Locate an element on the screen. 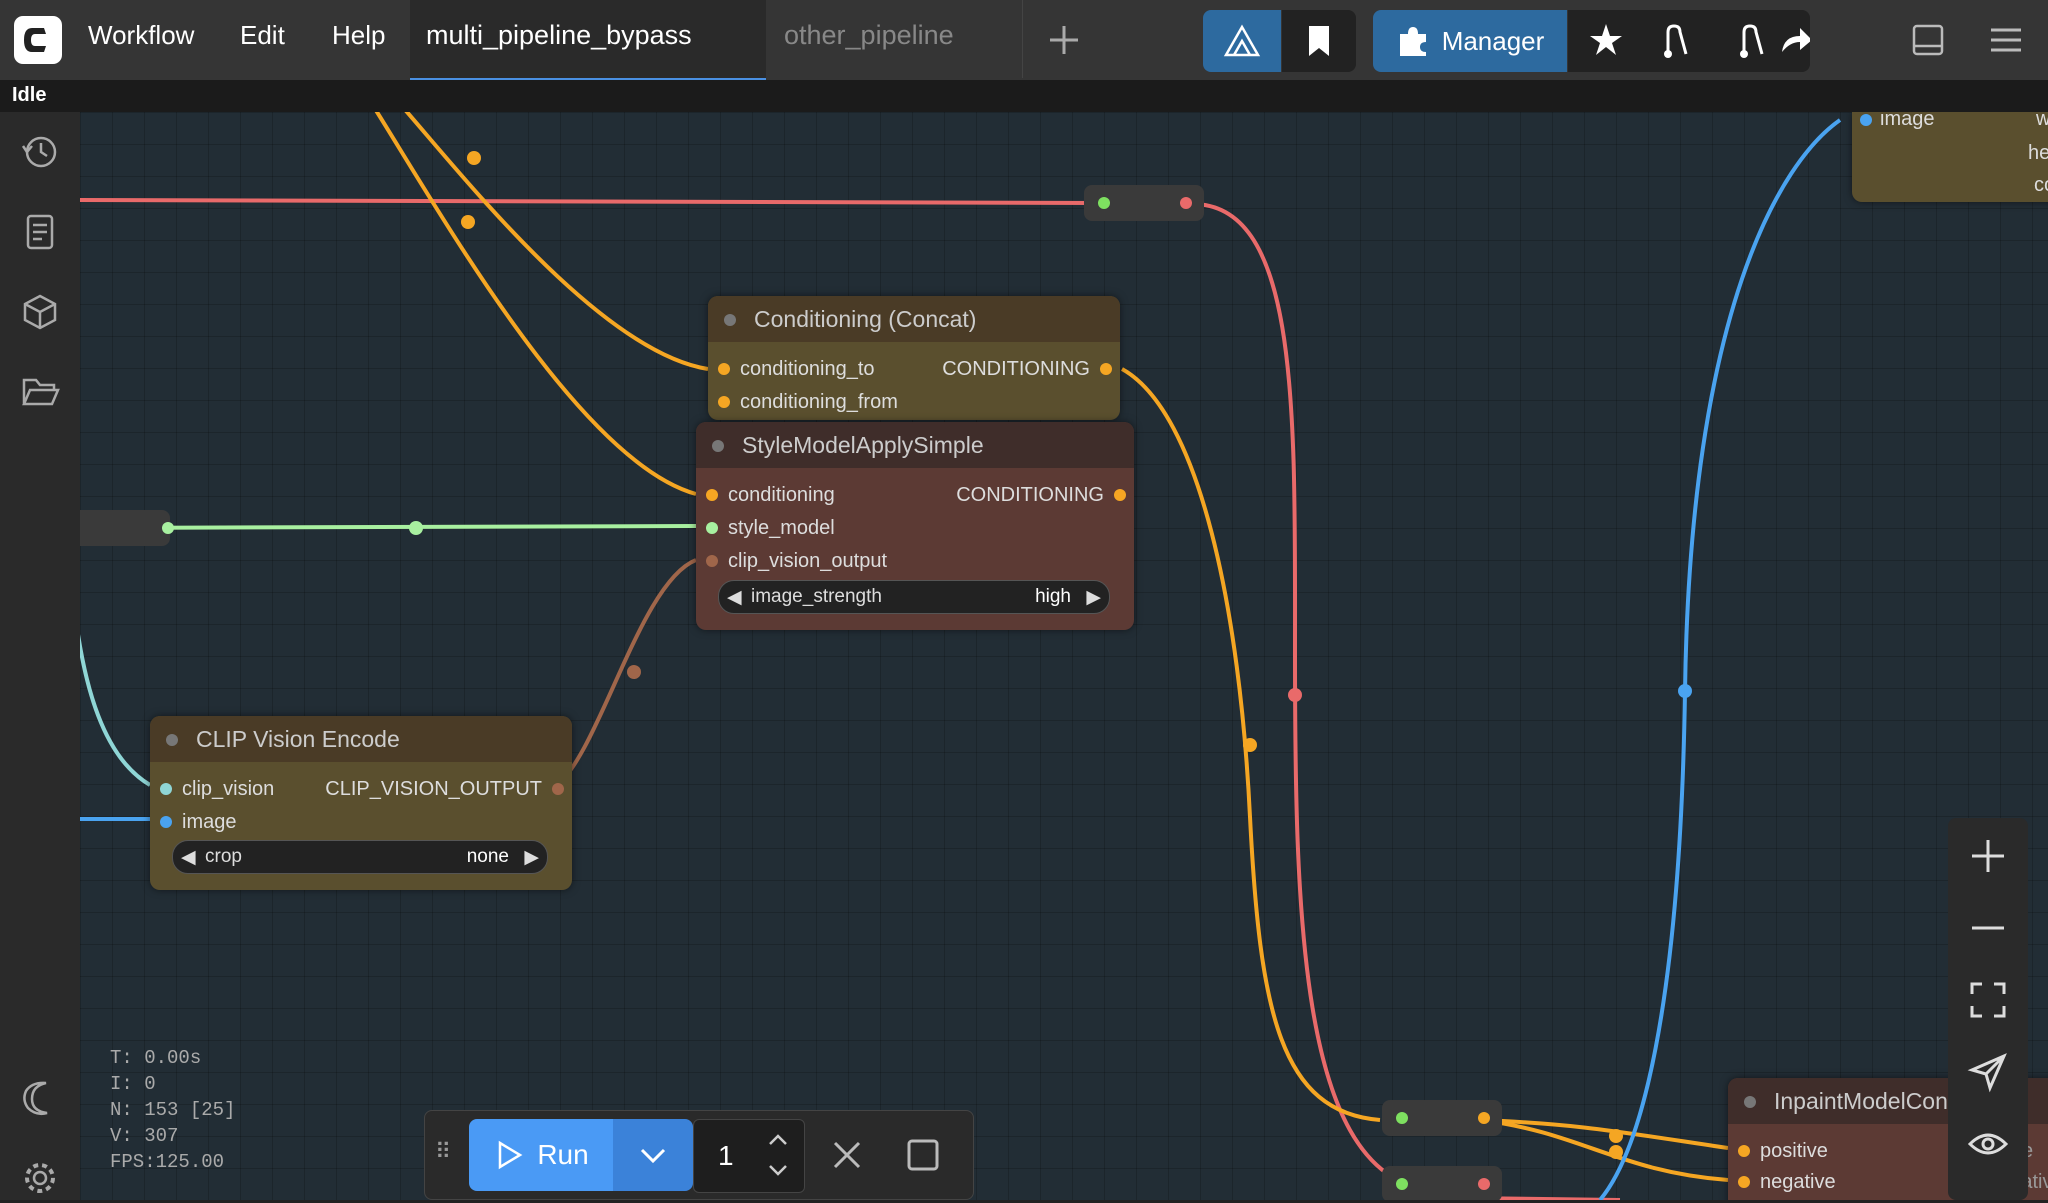 This screenshot has width=2048, height=1203. stop-icon is located at coordinates (923, 1155).